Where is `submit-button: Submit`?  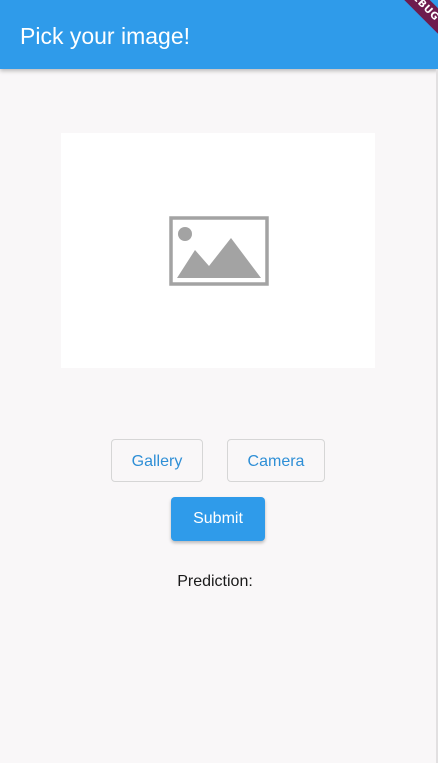
submit-button: Submit is located at coordinates (218, 519).